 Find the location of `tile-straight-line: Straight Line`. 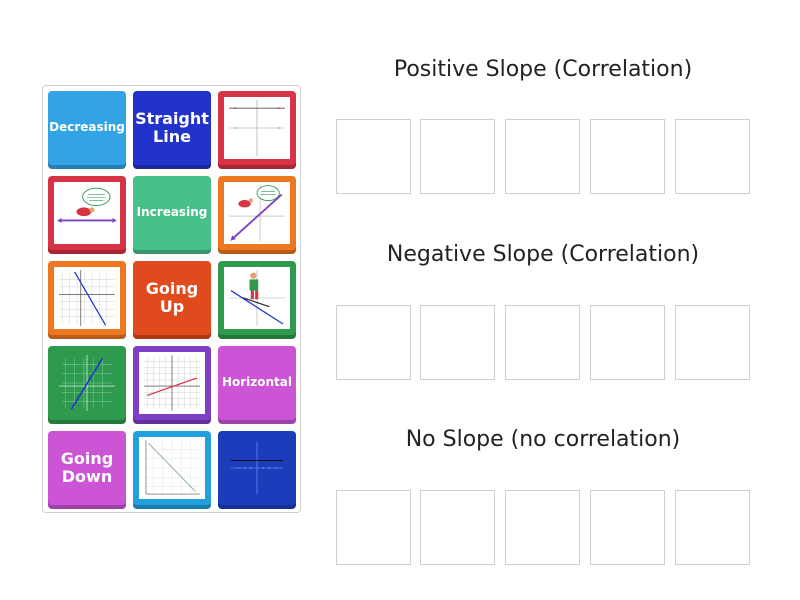

tile-straight-line: Straight Line is located at coordinates (172, 130).